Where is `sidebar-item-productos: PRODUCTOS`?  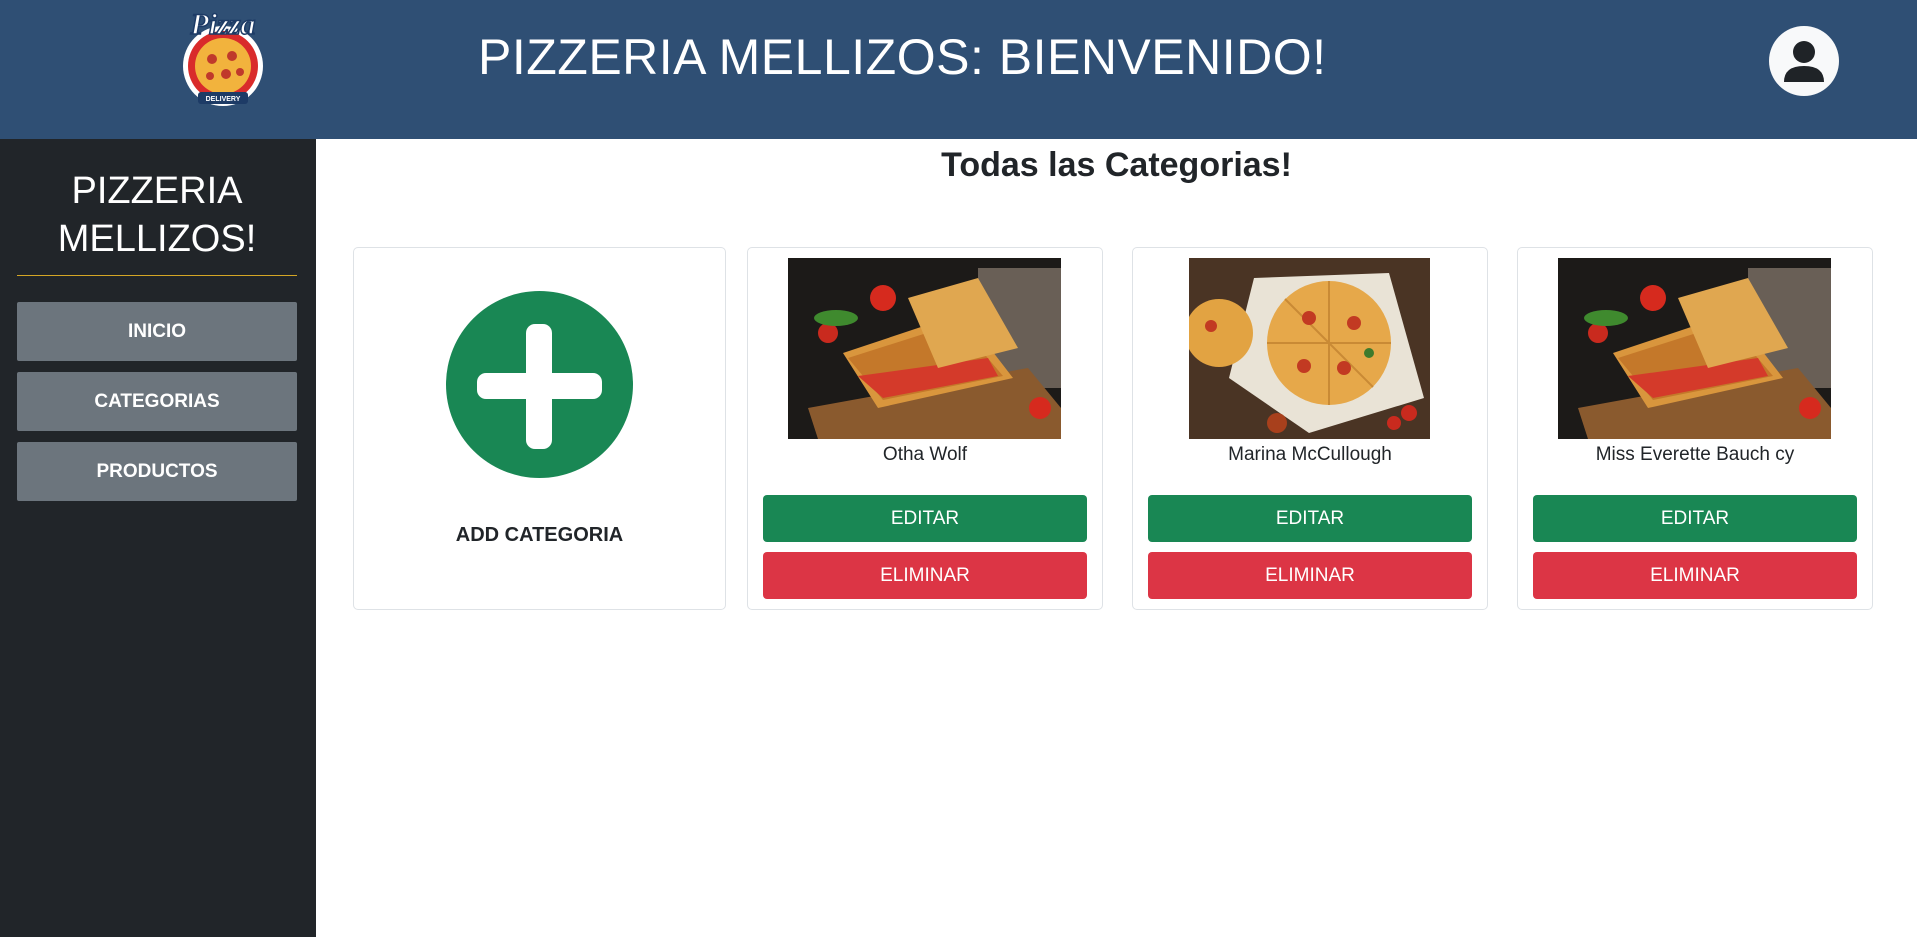
sidebar-item-productos: PRODUCTOS is located at coordinates (157, 471).